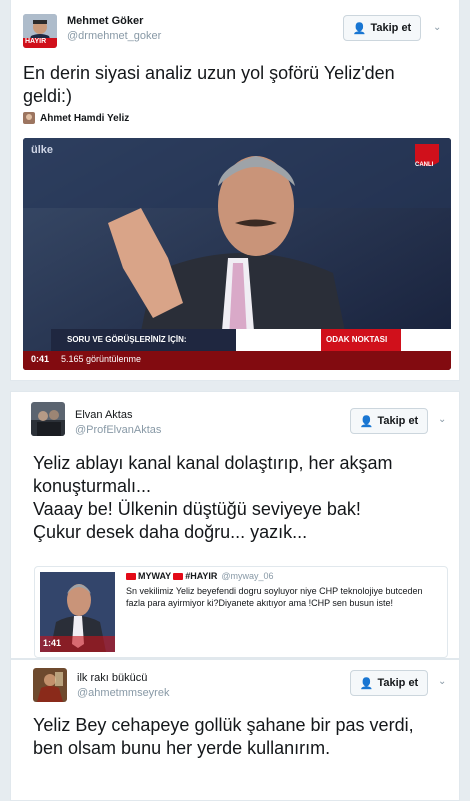 This screenshot has height=801, width=470. What do you see at coordinates (85, 118) in the screenshot?
I see `tweet1-mention-name: Ahmet Hamdi Yeliz` at bounding box center [85, 118].